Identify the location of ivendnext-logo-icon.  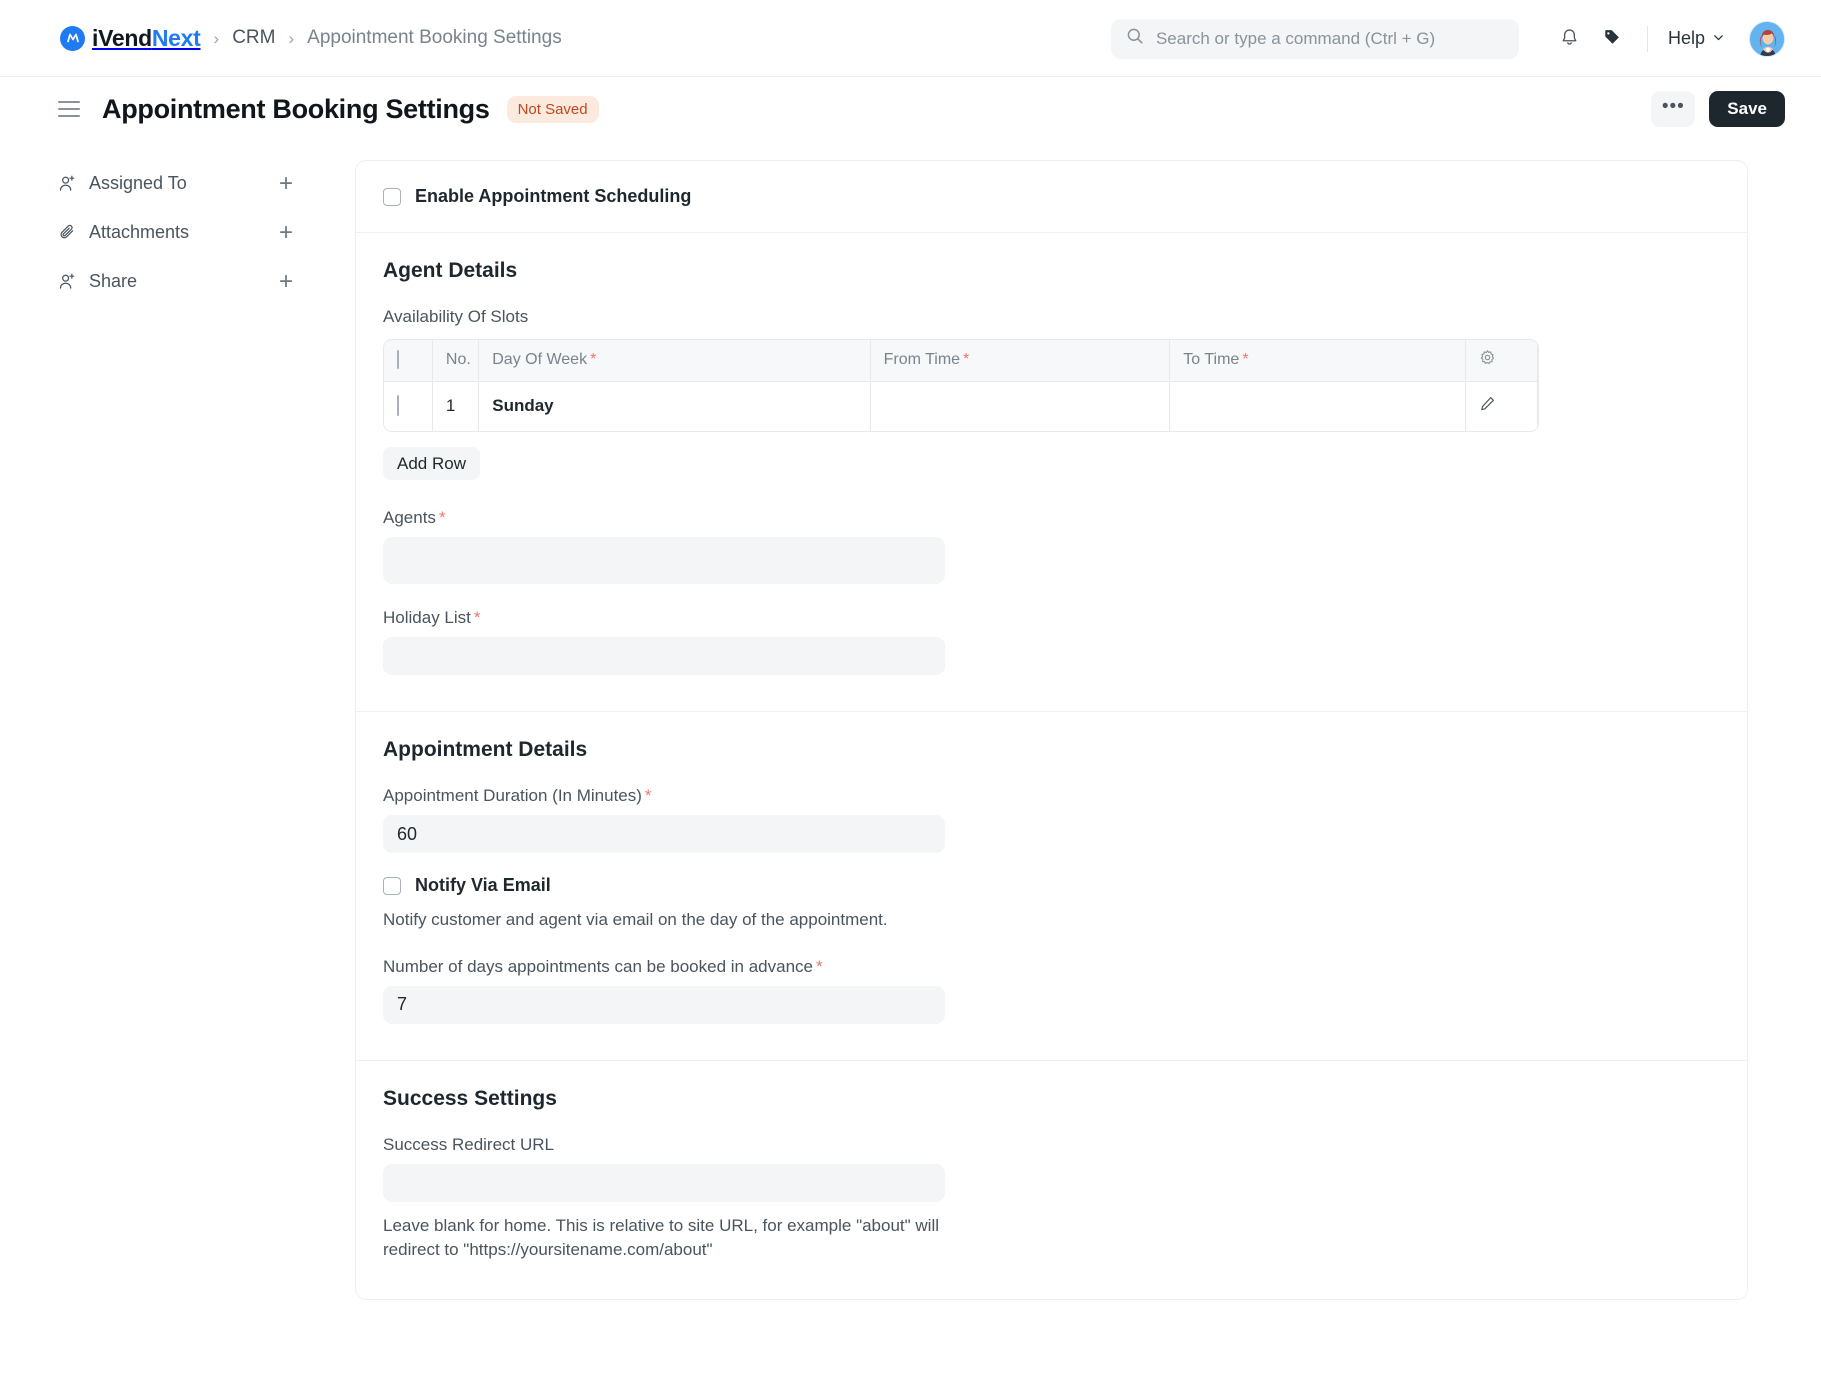
(72, 38).